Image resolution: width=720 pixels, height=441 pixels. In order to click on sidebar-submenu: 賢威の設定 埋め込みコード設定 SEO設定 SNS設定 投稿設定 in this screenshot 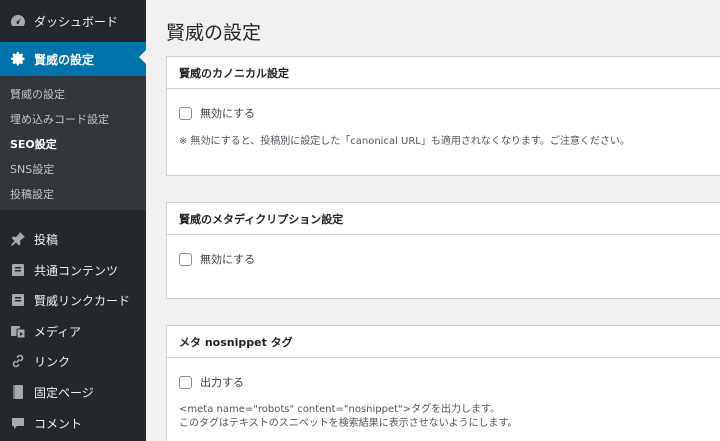, I will do `click(73, 143)`.